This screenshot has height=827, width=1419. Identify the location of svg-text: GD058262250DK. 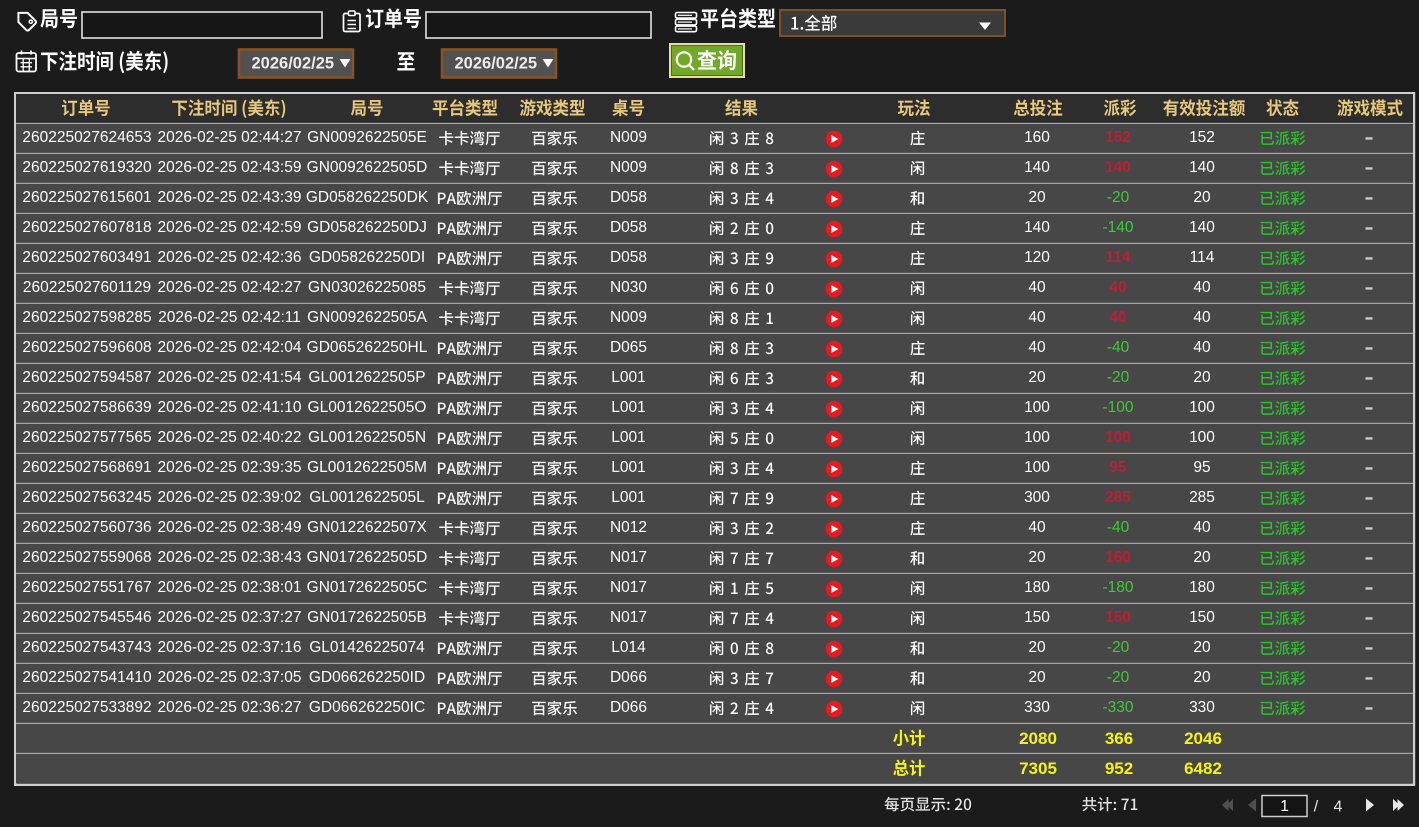
(367, 197).